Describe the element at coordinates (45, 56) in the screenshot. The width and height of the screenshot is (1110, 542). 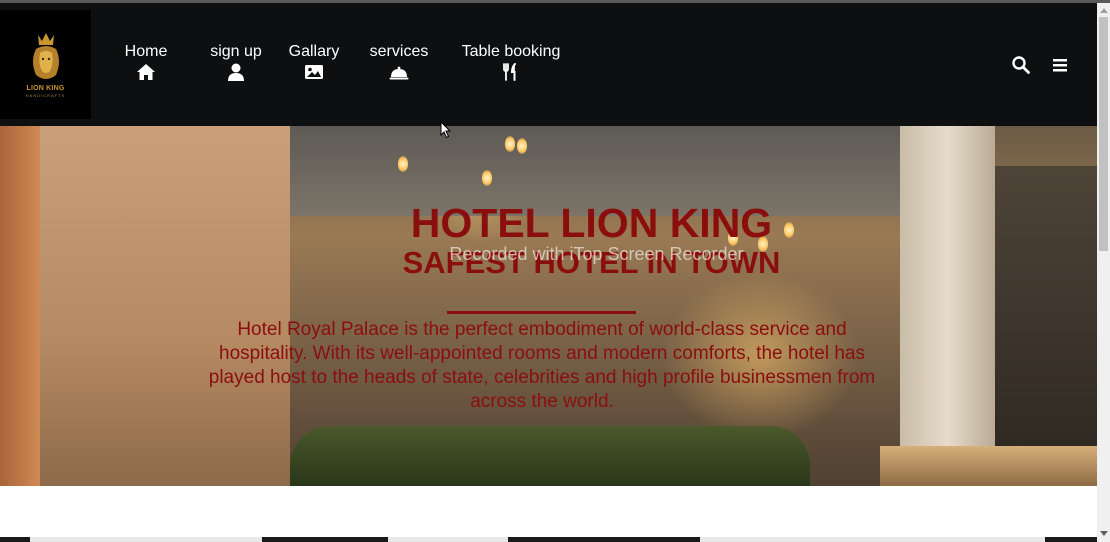
I see `lion-crown-icon` at that location.